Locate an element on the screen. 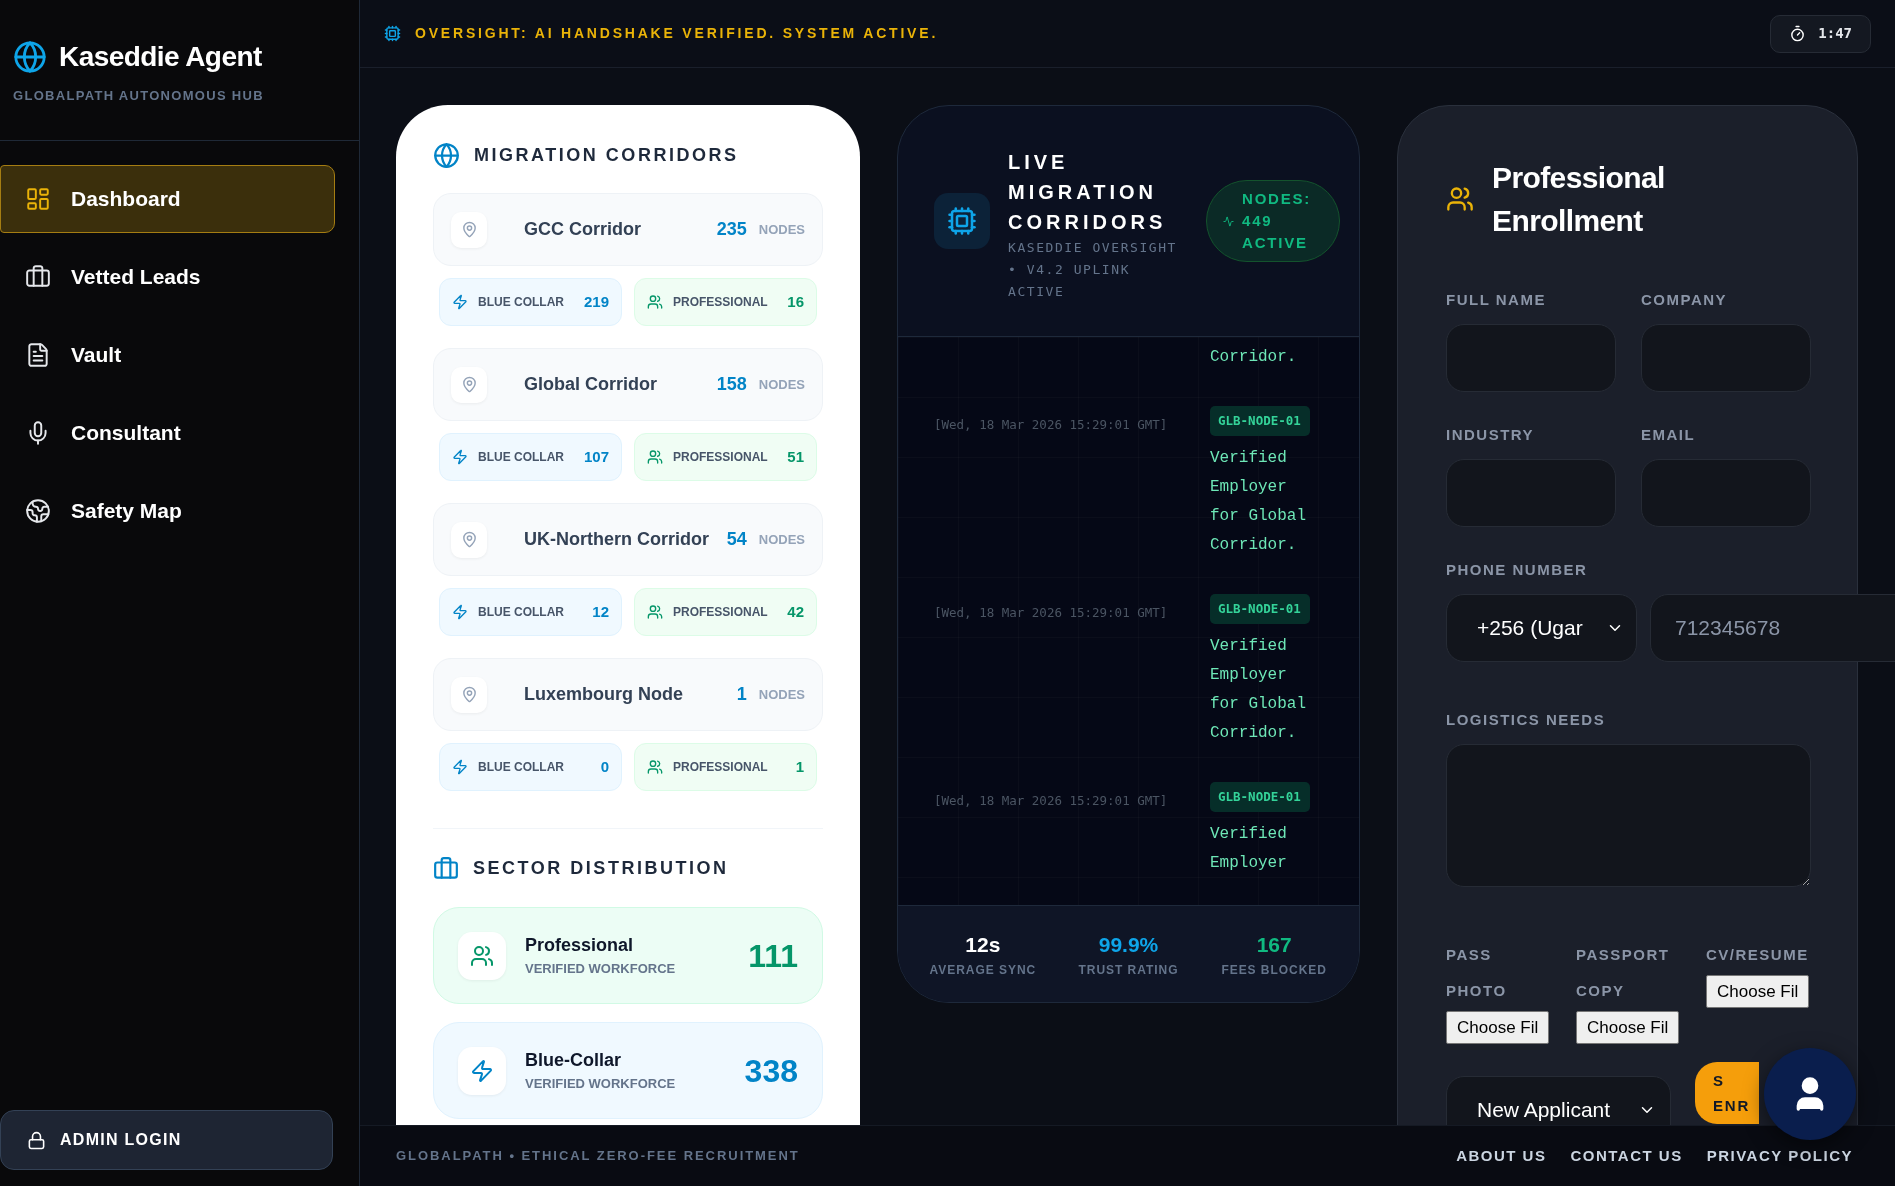  corridor-row: GCC Corridor 235 NODES is located at coordinates (628, 229).